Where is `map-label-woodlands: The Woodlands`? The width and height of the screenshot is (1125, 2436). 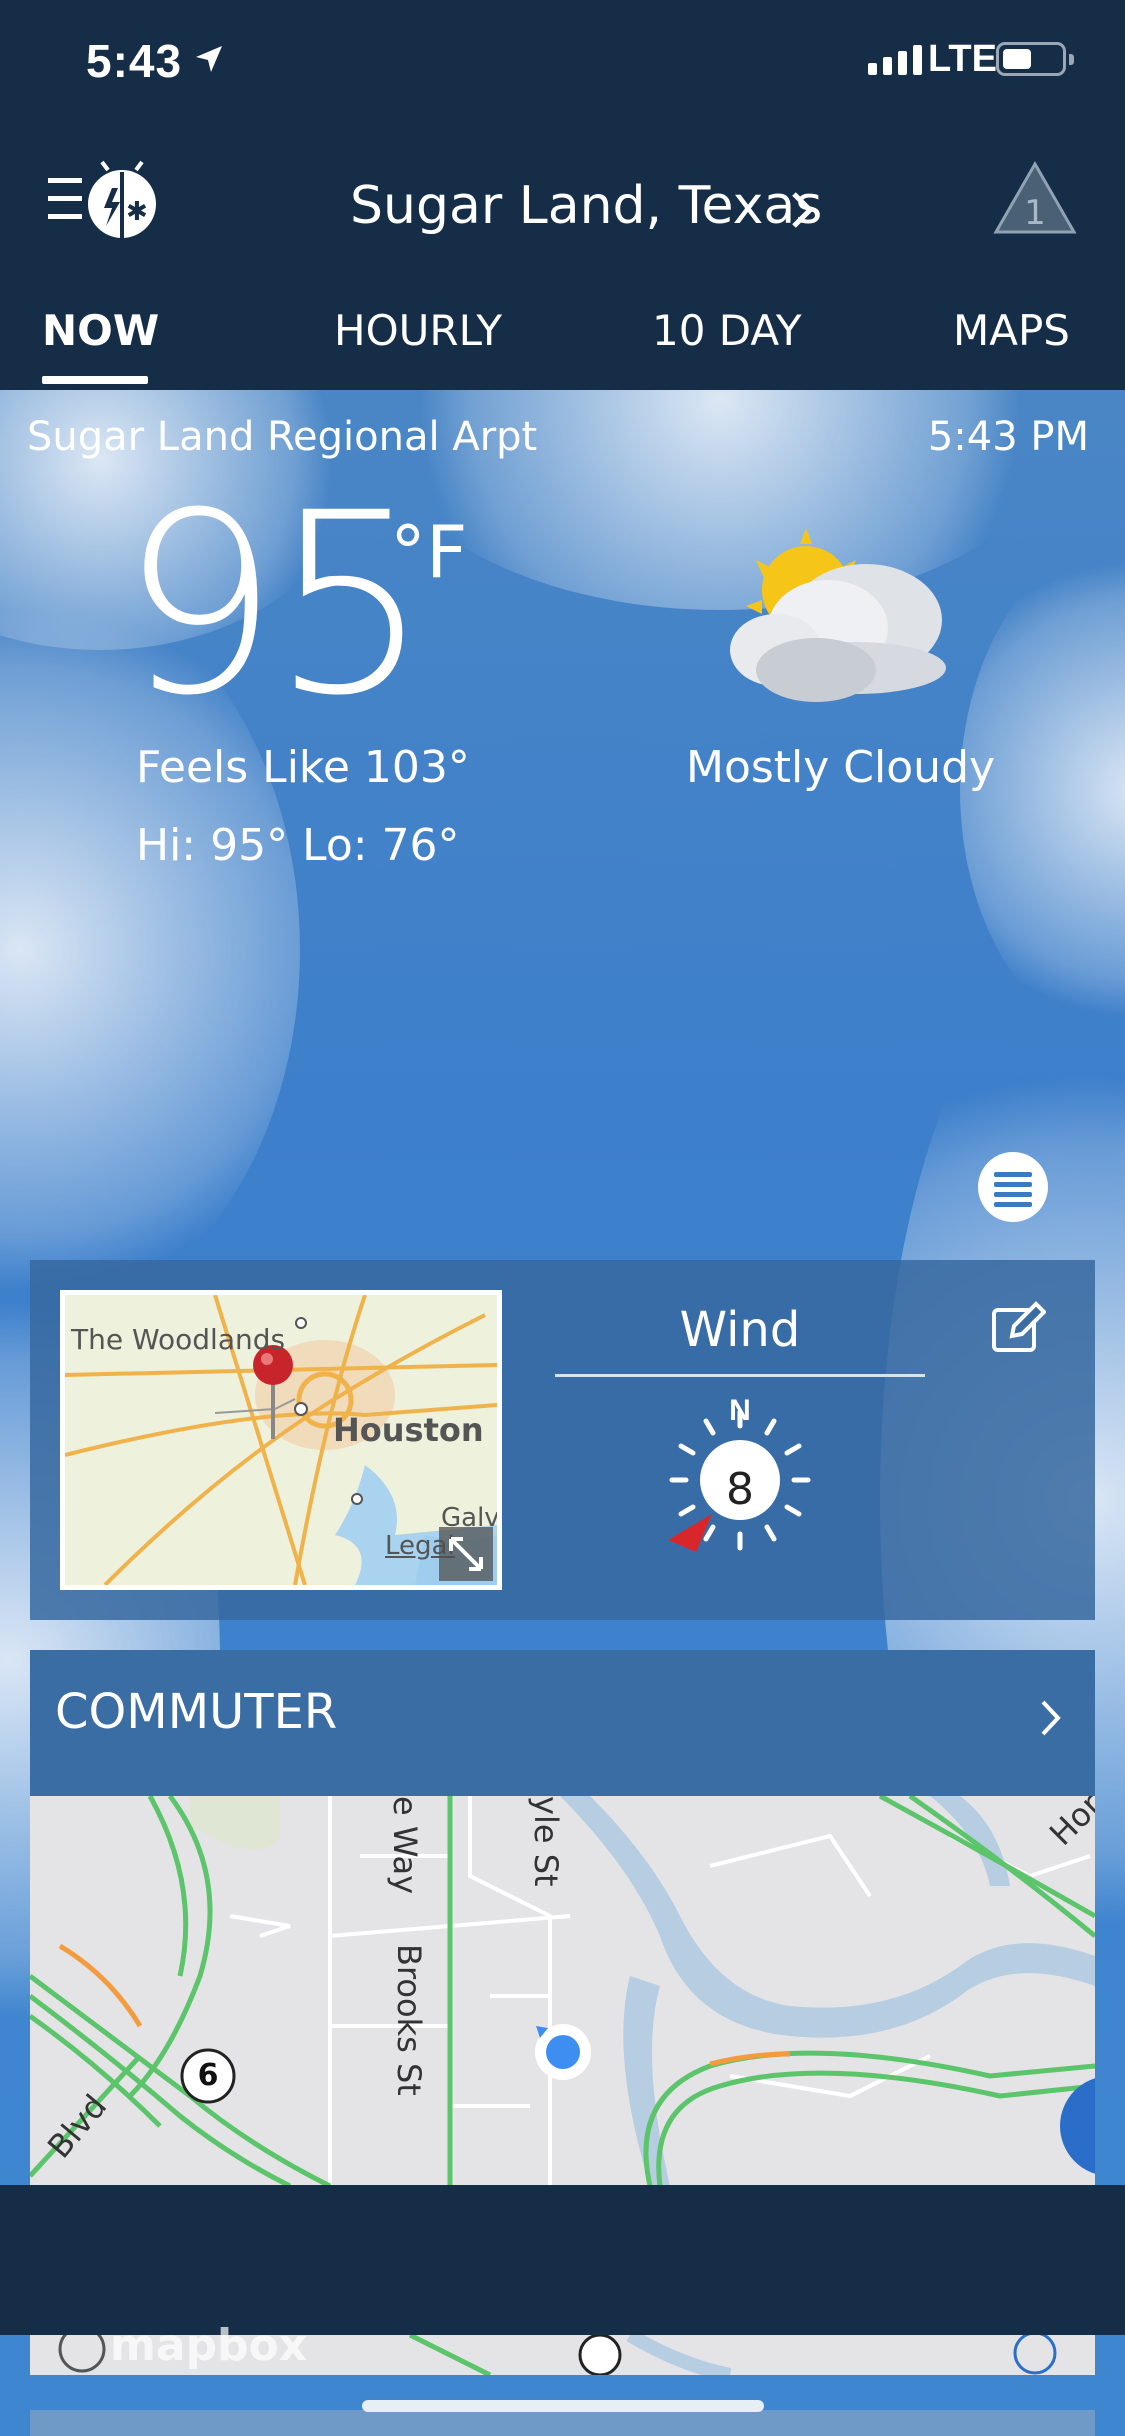 map-label-woodlands: The Woodlands is located at coordinates (178, 1339).